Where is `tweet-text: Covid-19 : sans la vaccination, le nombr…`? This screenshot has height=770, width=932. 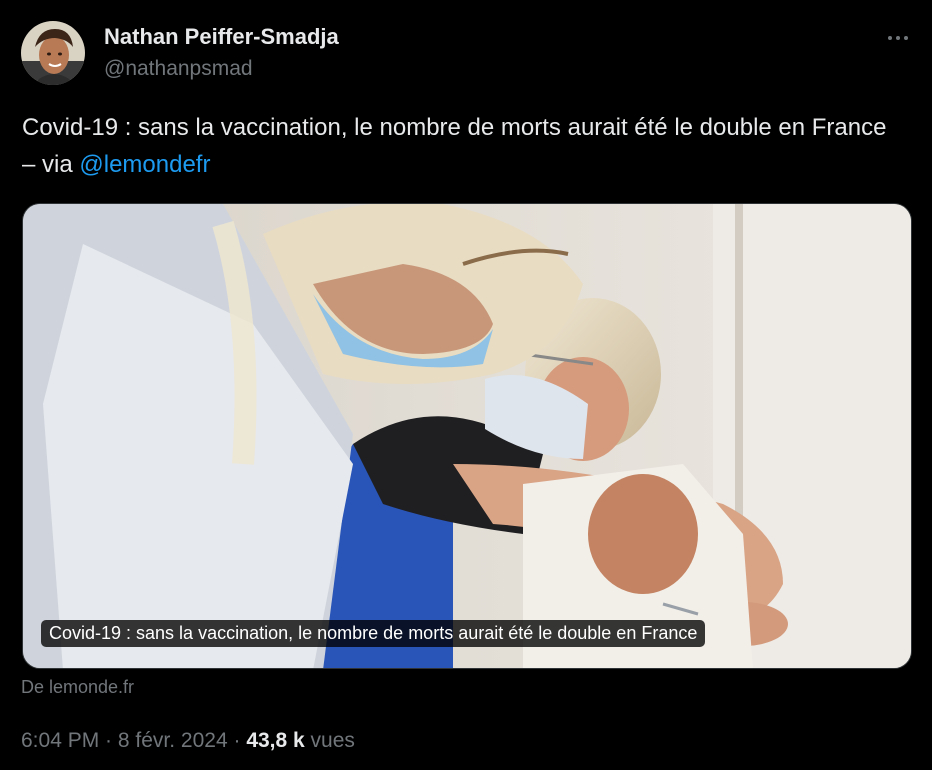
tweet-text: Covid-19 : sans la vaccination, le nombr… is located at coordinates (462, 146).